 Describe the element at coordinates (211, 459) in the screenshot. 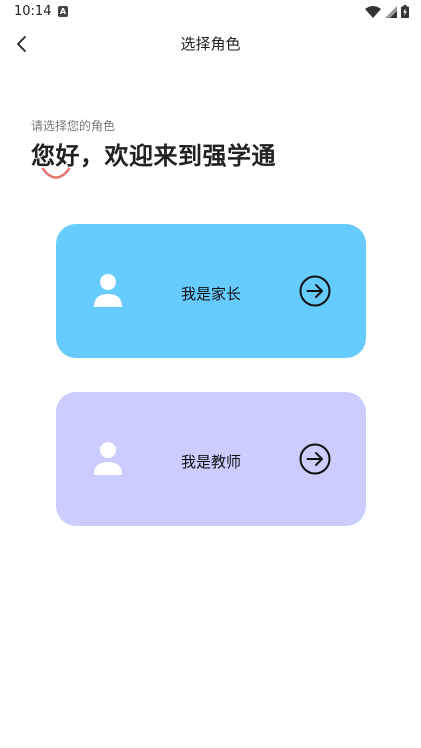

I see `role-card-teacher: 我是教师` at that location.